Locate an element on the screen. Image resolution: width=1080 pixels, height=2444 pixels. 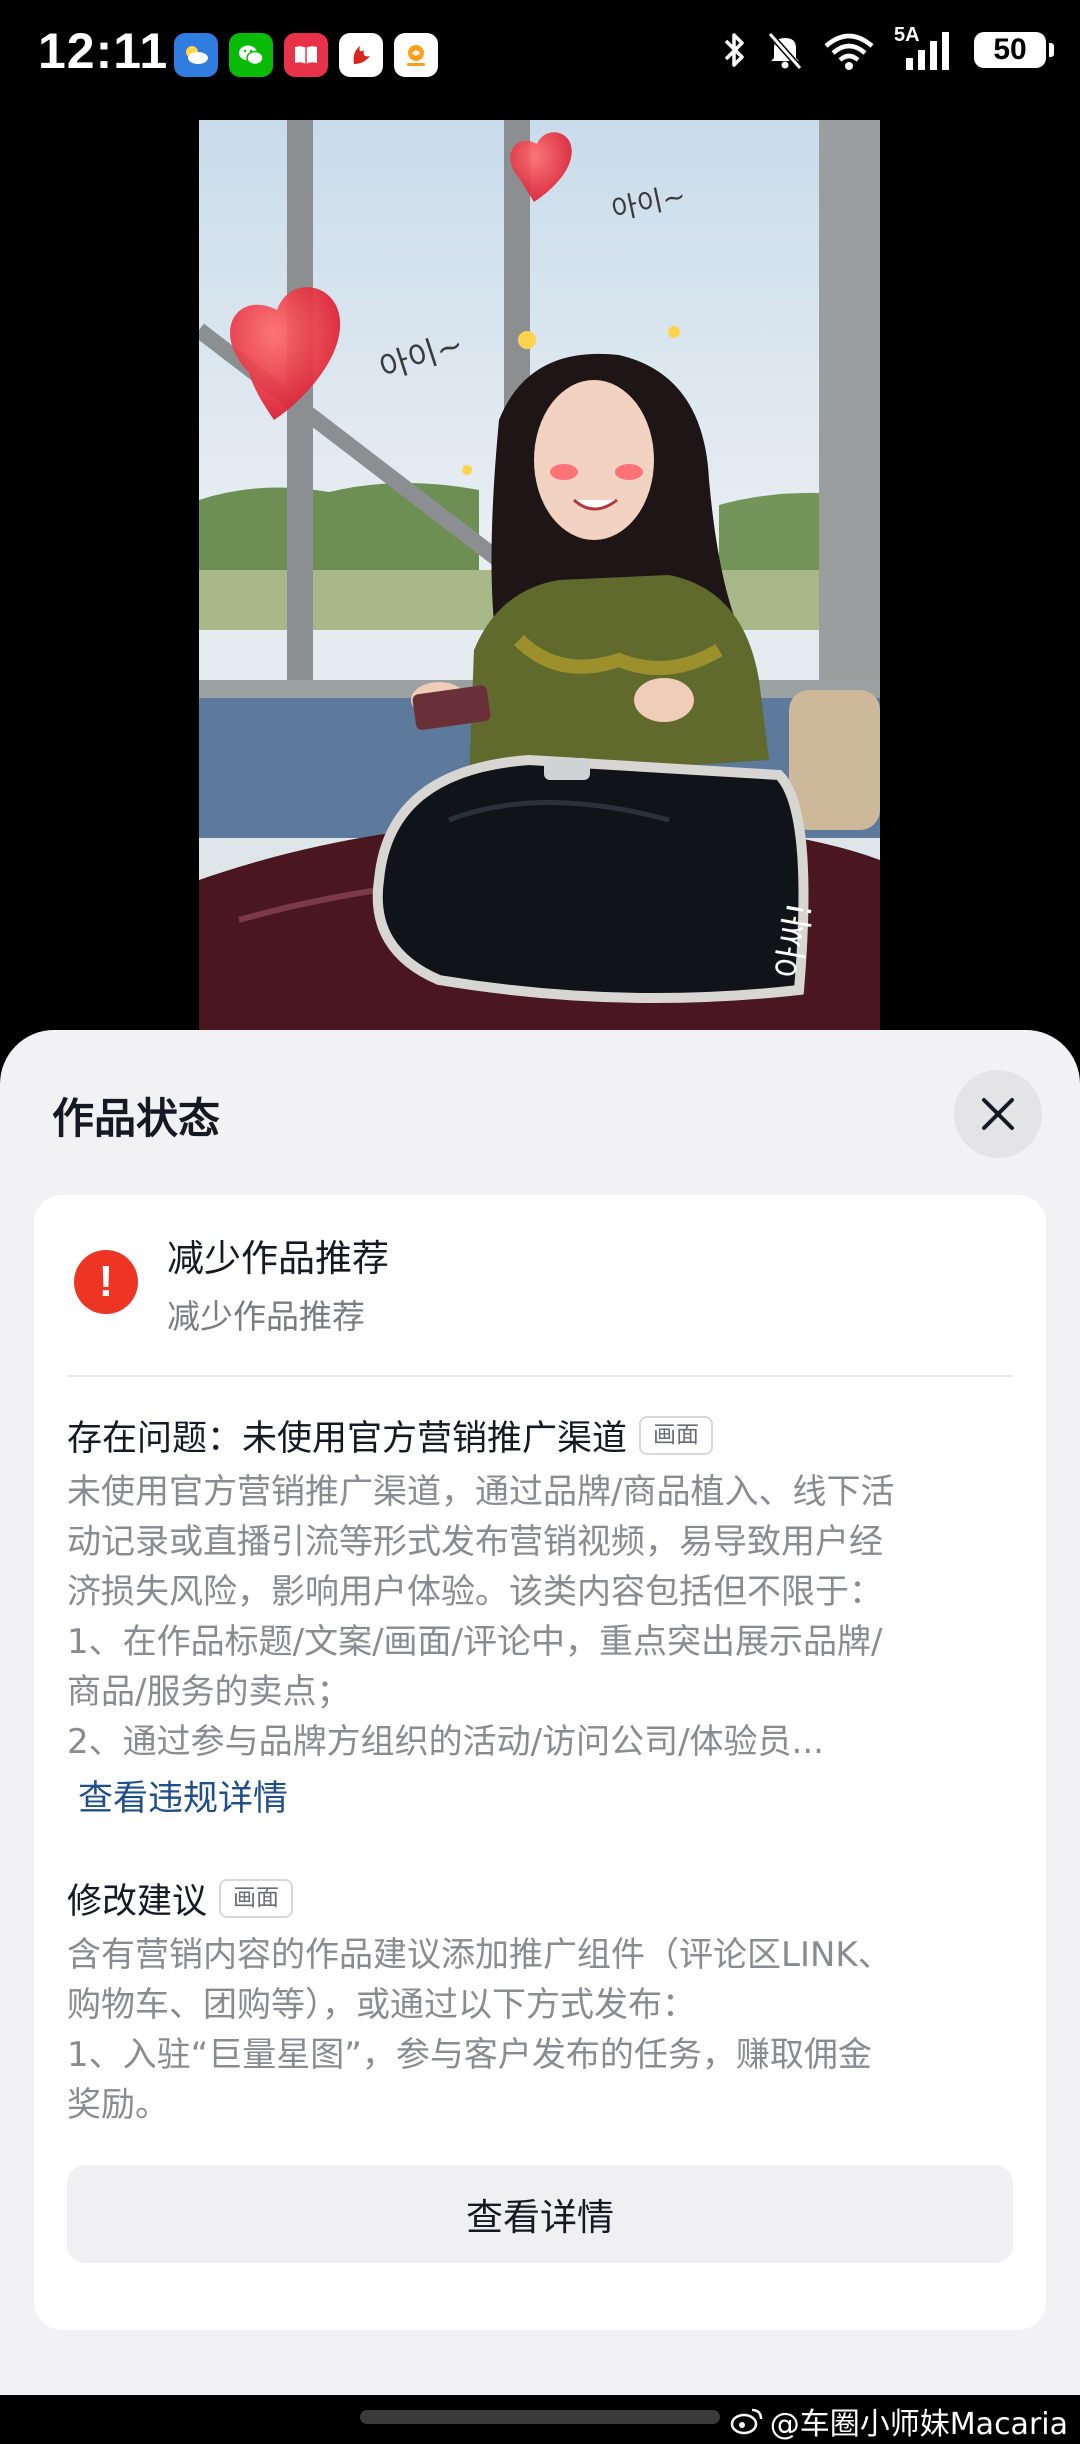
system-icons: 5A 50 is located at coordinates (888, 47).